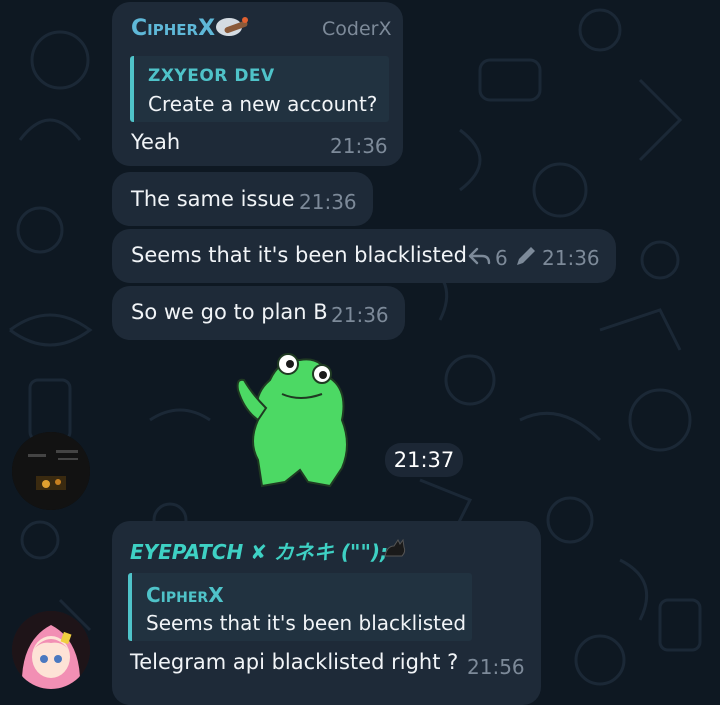 The height and width of the screenshot is (705, 720). What do you see at coordinates (306, 623) in the screenshot?
I see `quote-text: Seems that it's been blacklisted` at bounding box center [306, 623].